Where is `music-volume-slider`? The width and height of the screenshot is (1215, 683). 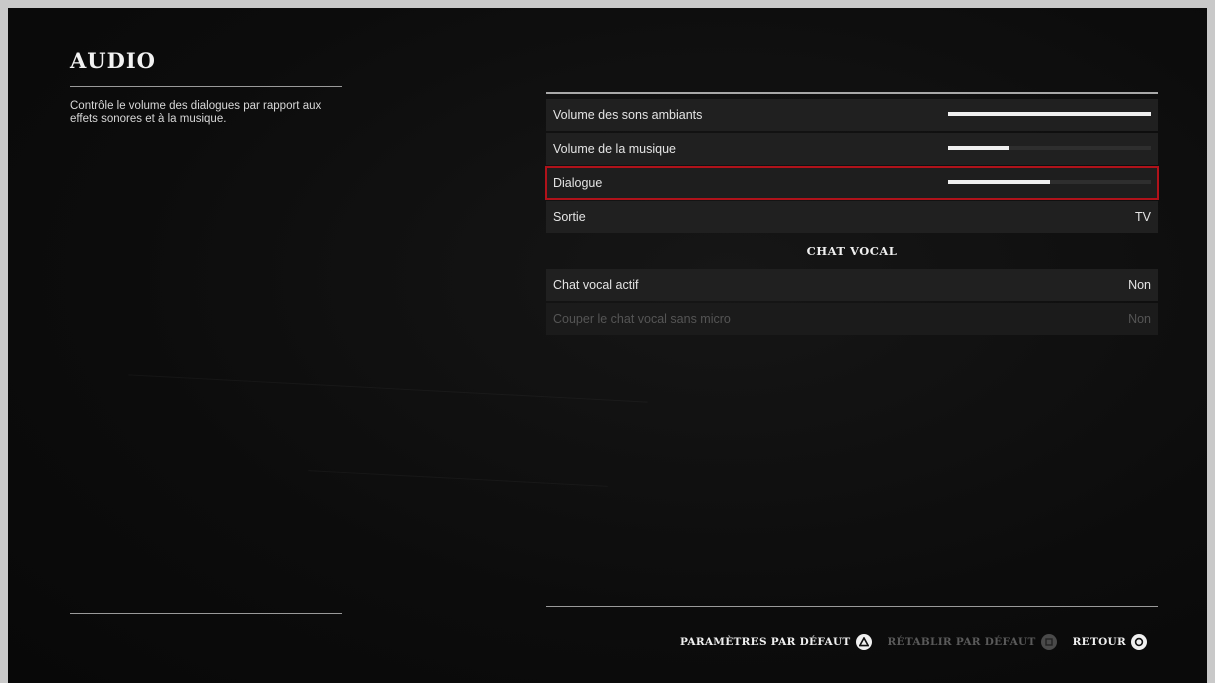
music-volume-slider is located at coordinates (1049, 148).